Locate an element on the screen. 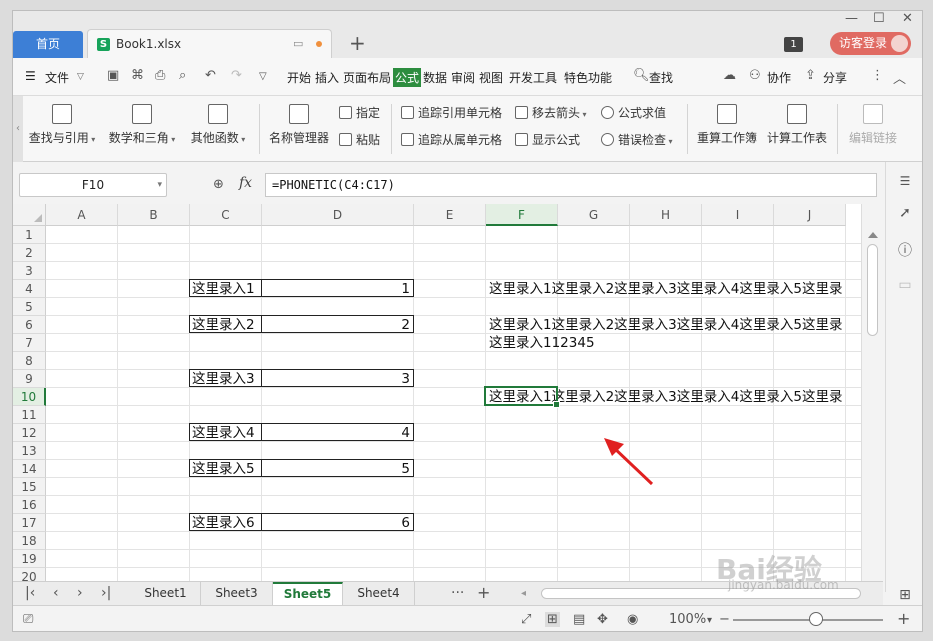 Image resolution: width=933 pixels, height=641 pixels. baidu-watermark-url: jingyan.baidu.com is located at coordinates (783, 585).